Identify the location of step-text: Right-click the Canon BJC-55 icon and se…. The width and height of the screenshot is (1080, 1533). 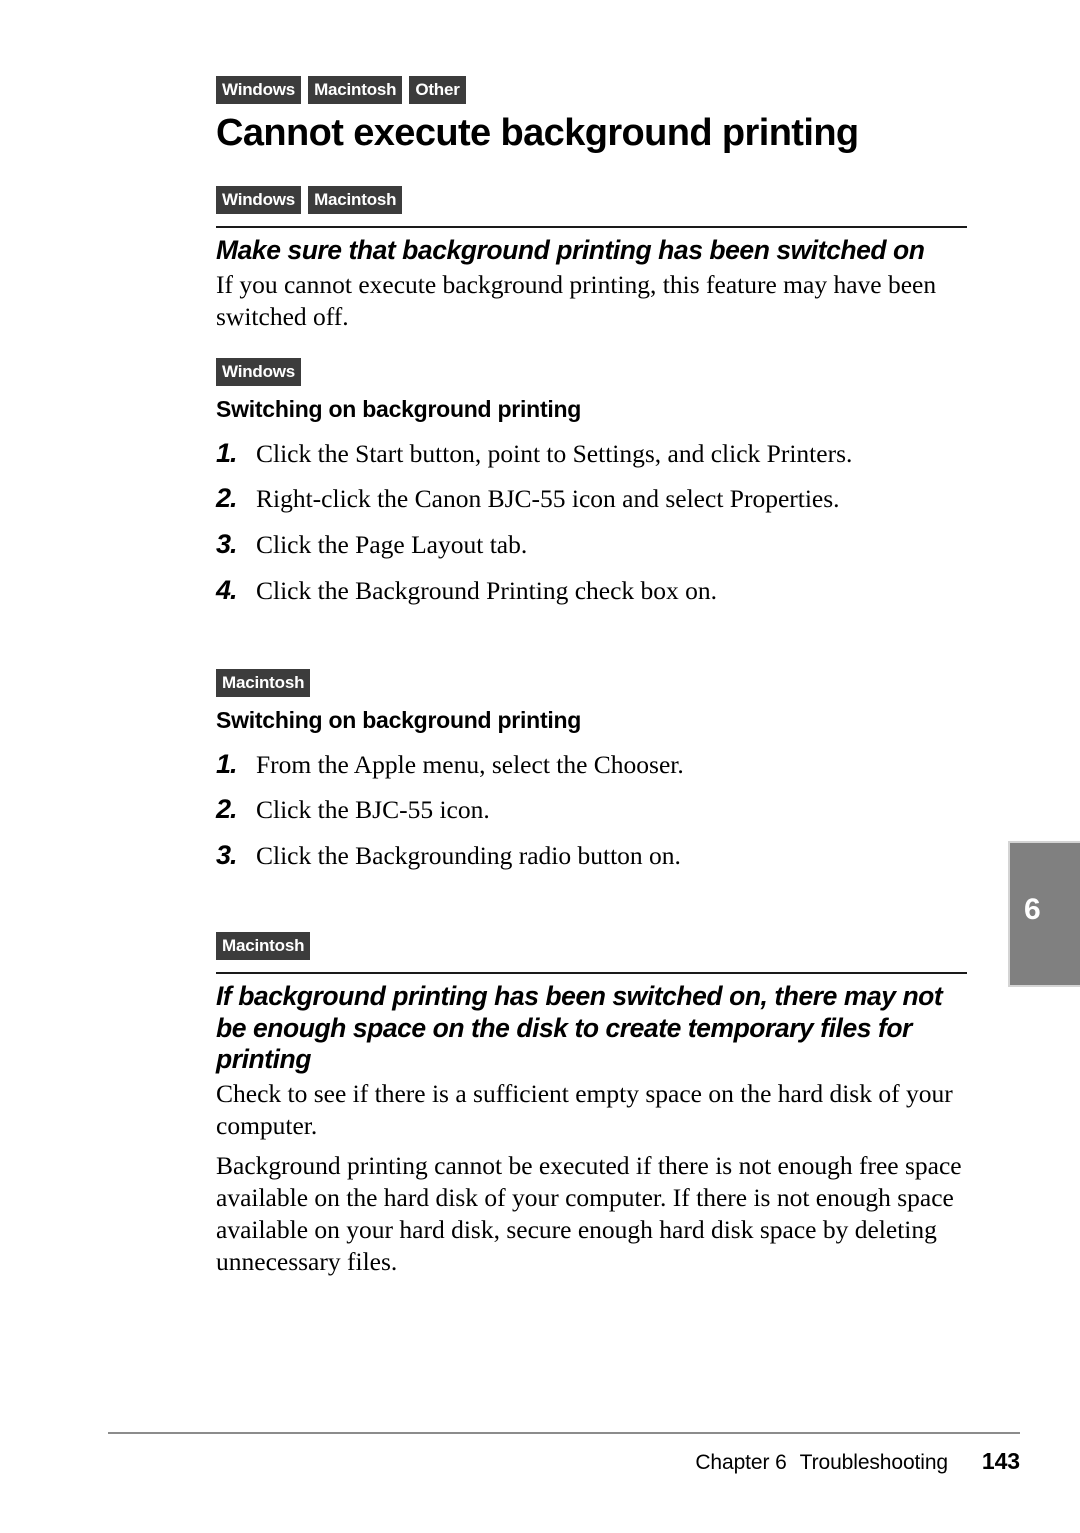
(548, 499).